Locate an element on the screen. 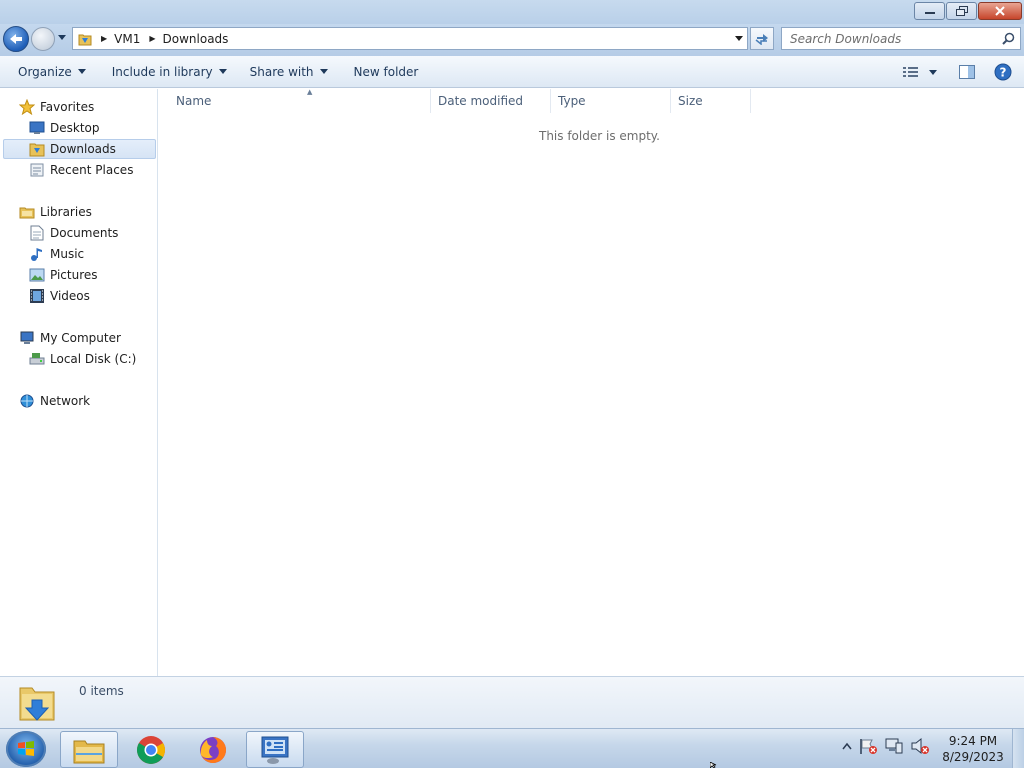 The height and width of the screenshot is (768, 1024). share-with-label: Share with is located at coordinates (281, 71).